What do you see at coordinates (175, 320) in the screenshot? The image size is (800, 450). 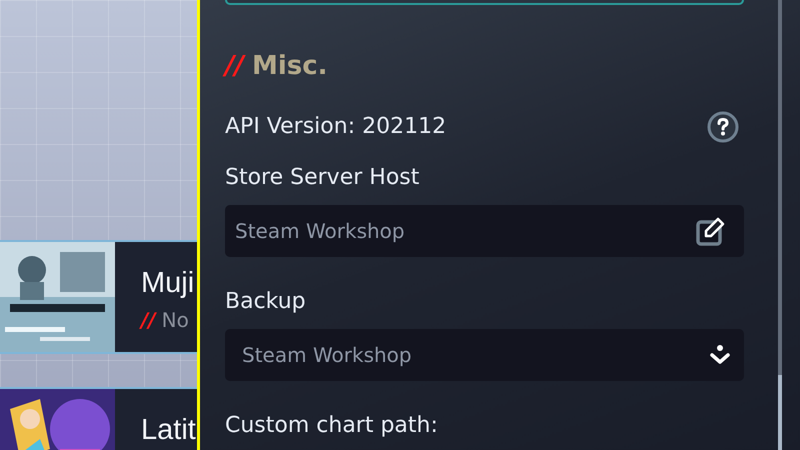 I see `song-subtitle: No` at bounding box center [175, 320].